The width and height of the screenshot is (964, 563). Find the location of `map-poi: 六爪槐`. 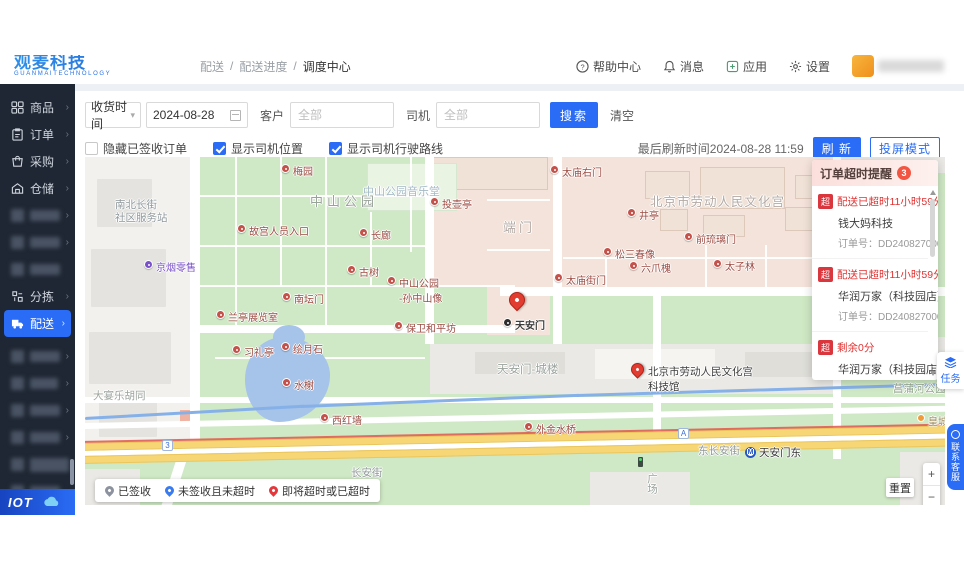

map-poi: 六爪槐 is located at coordinates (650, 267).